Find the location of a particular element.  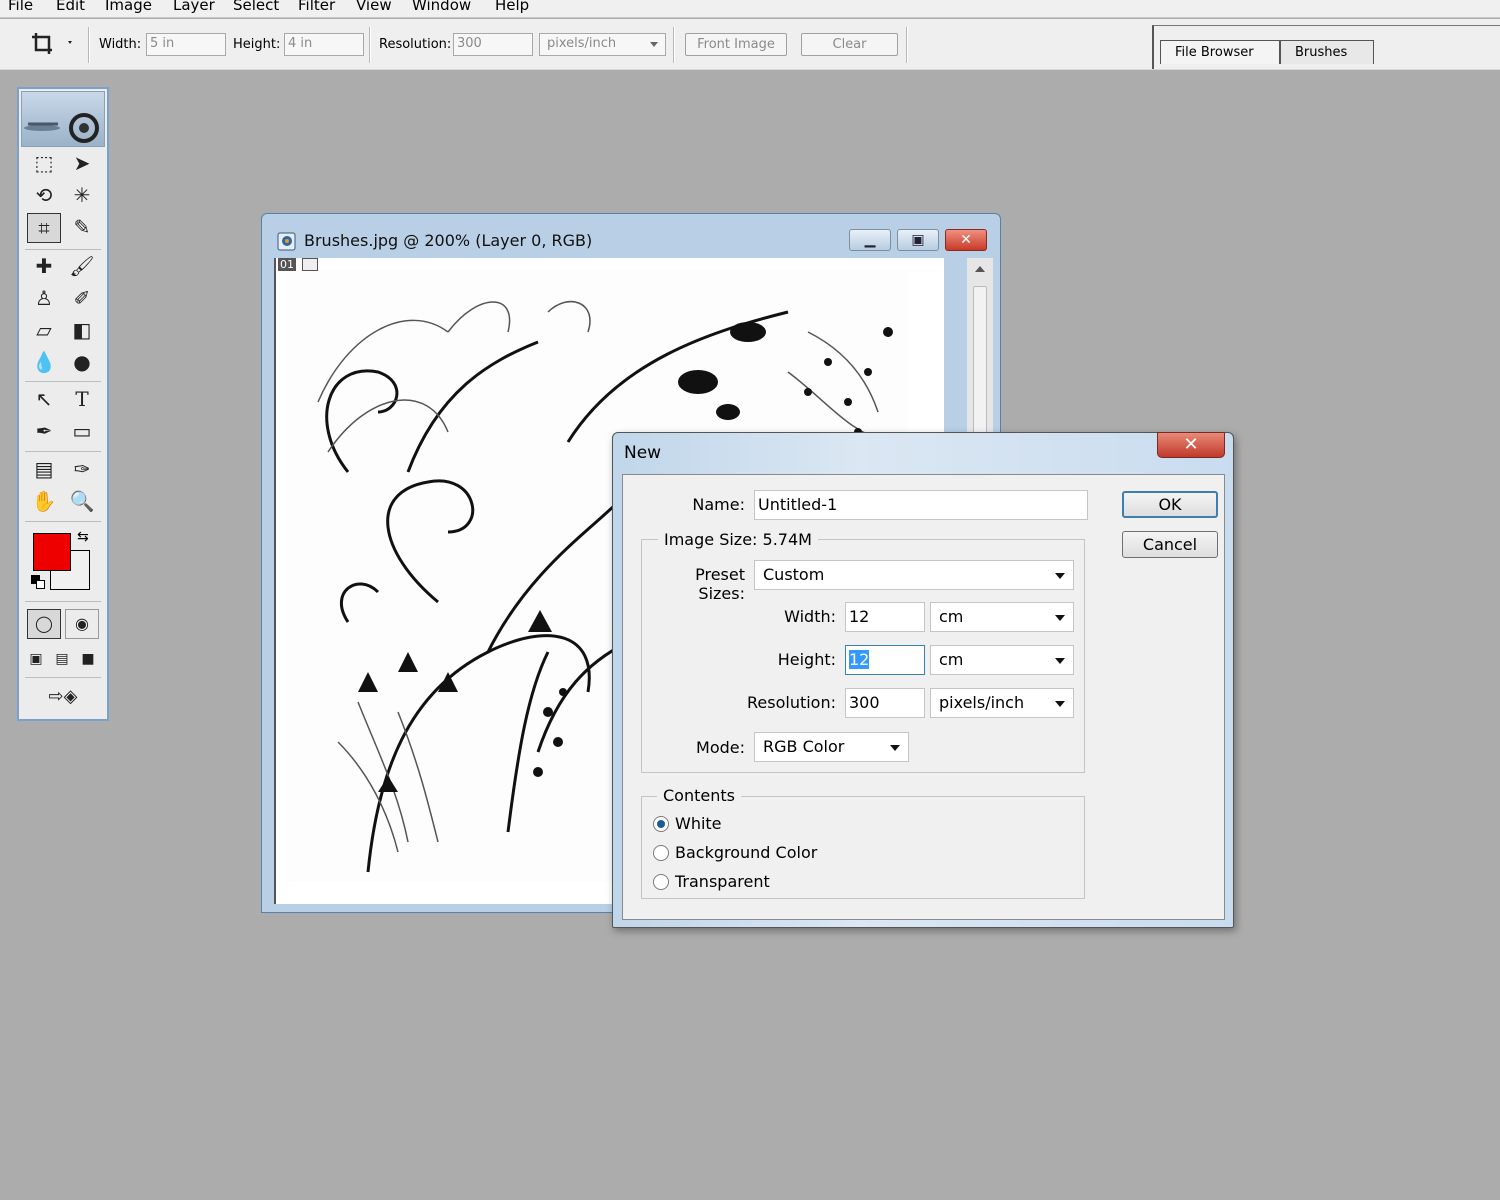

pen-tool-icon: ✒ is located at coordinates (44, 432).